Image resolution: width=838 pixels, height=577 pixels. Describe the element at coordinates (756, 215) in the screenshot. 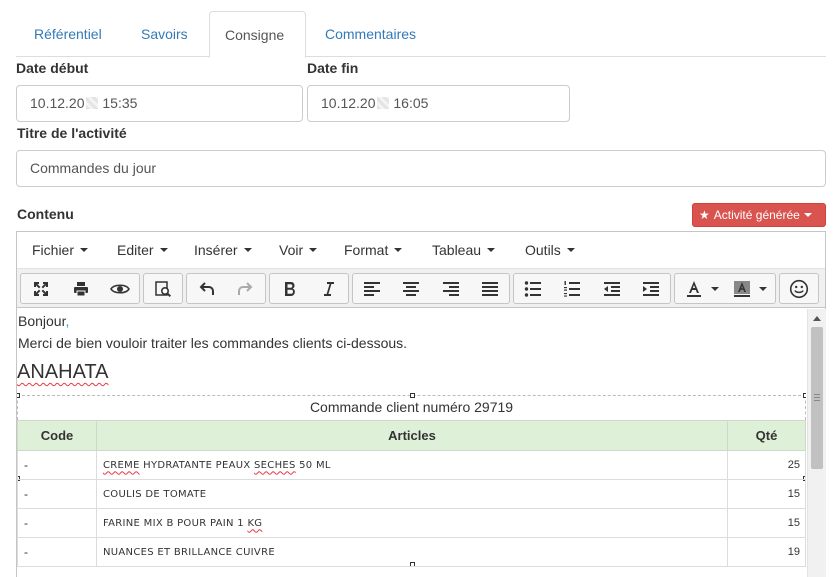

I see `activite-generee-label: Activité générée` at that location.